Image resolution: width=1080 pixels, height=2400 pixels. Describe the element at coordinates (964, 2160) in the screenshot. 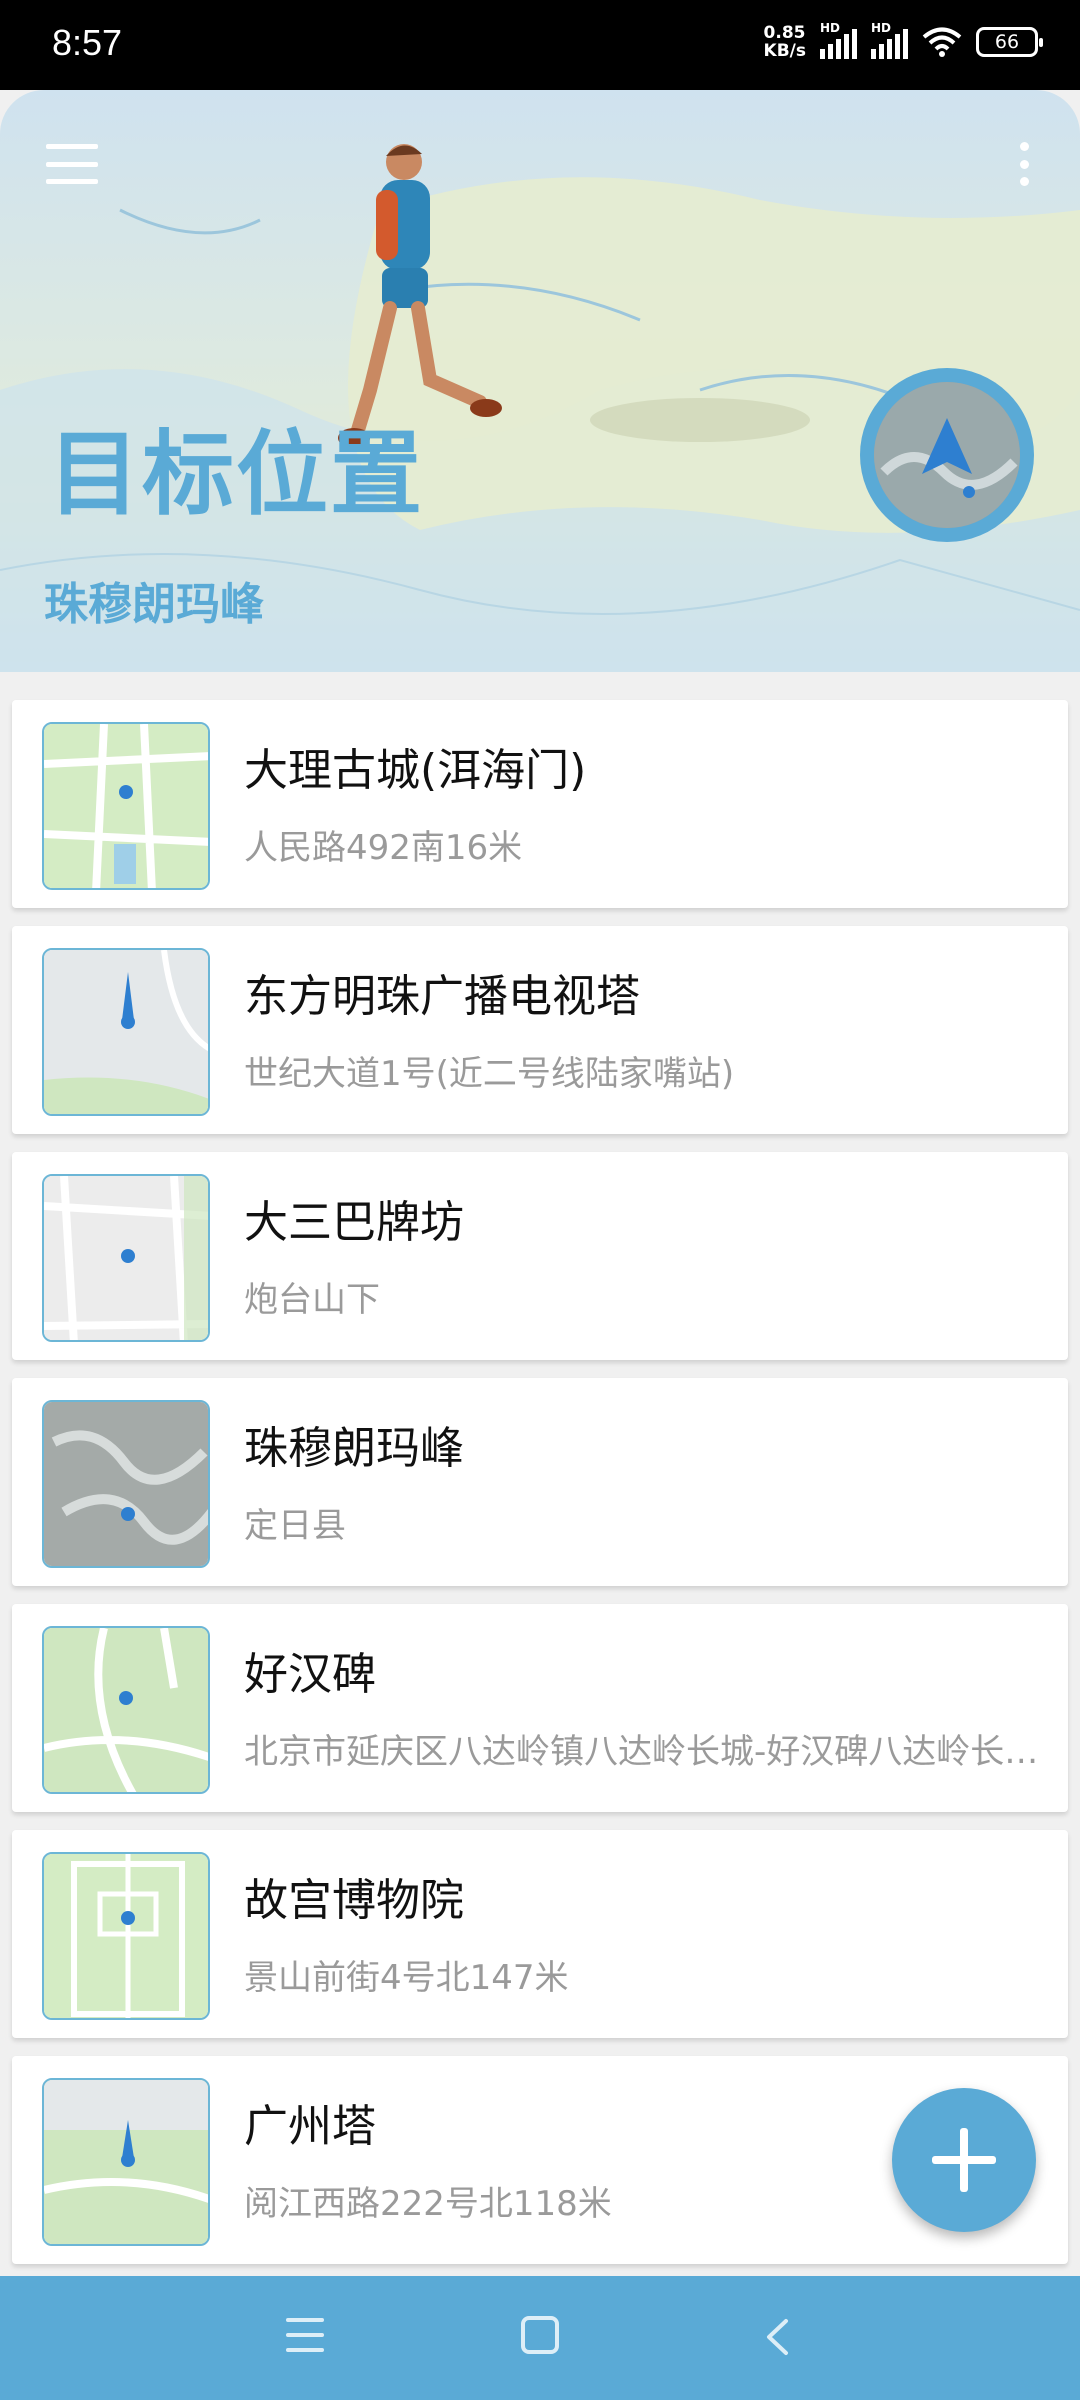

I see `add-location-button` at that location.